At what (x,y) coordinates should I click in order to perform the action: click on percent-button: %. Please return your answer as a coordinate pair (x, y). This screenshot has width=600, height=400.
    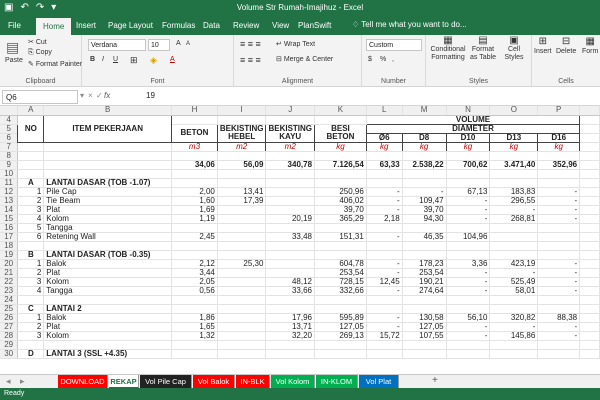
    Looking at the image, I should click on (383, 59).